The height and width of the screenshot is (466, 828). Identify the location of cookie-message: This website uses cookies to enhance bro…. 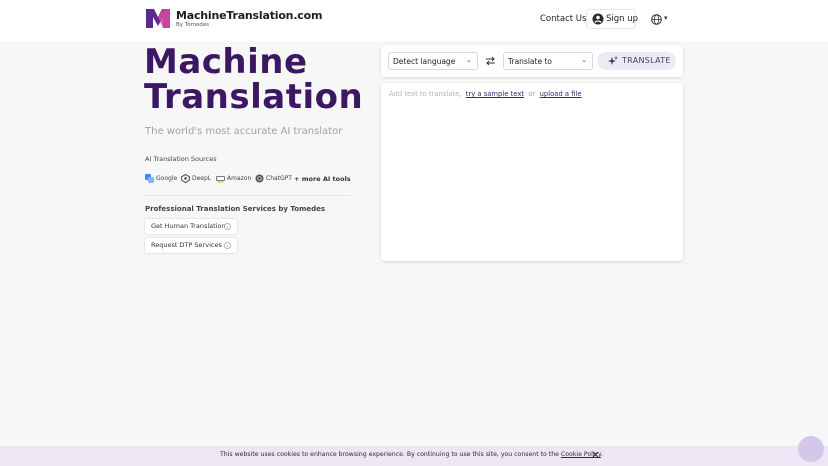
(411, 454).